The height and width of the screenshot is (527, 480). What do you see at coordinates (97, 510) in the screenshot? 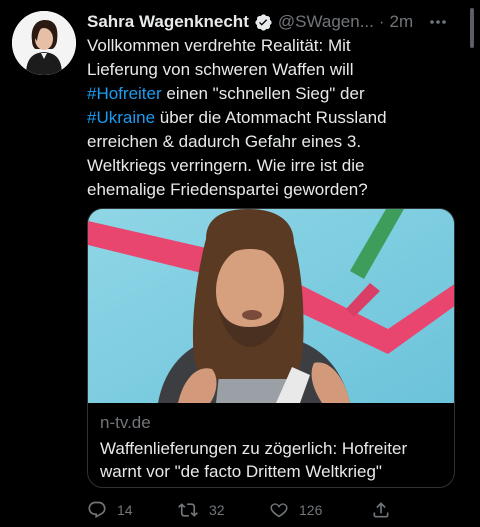
I see `reply-icon` at bounding box center [97, 510].